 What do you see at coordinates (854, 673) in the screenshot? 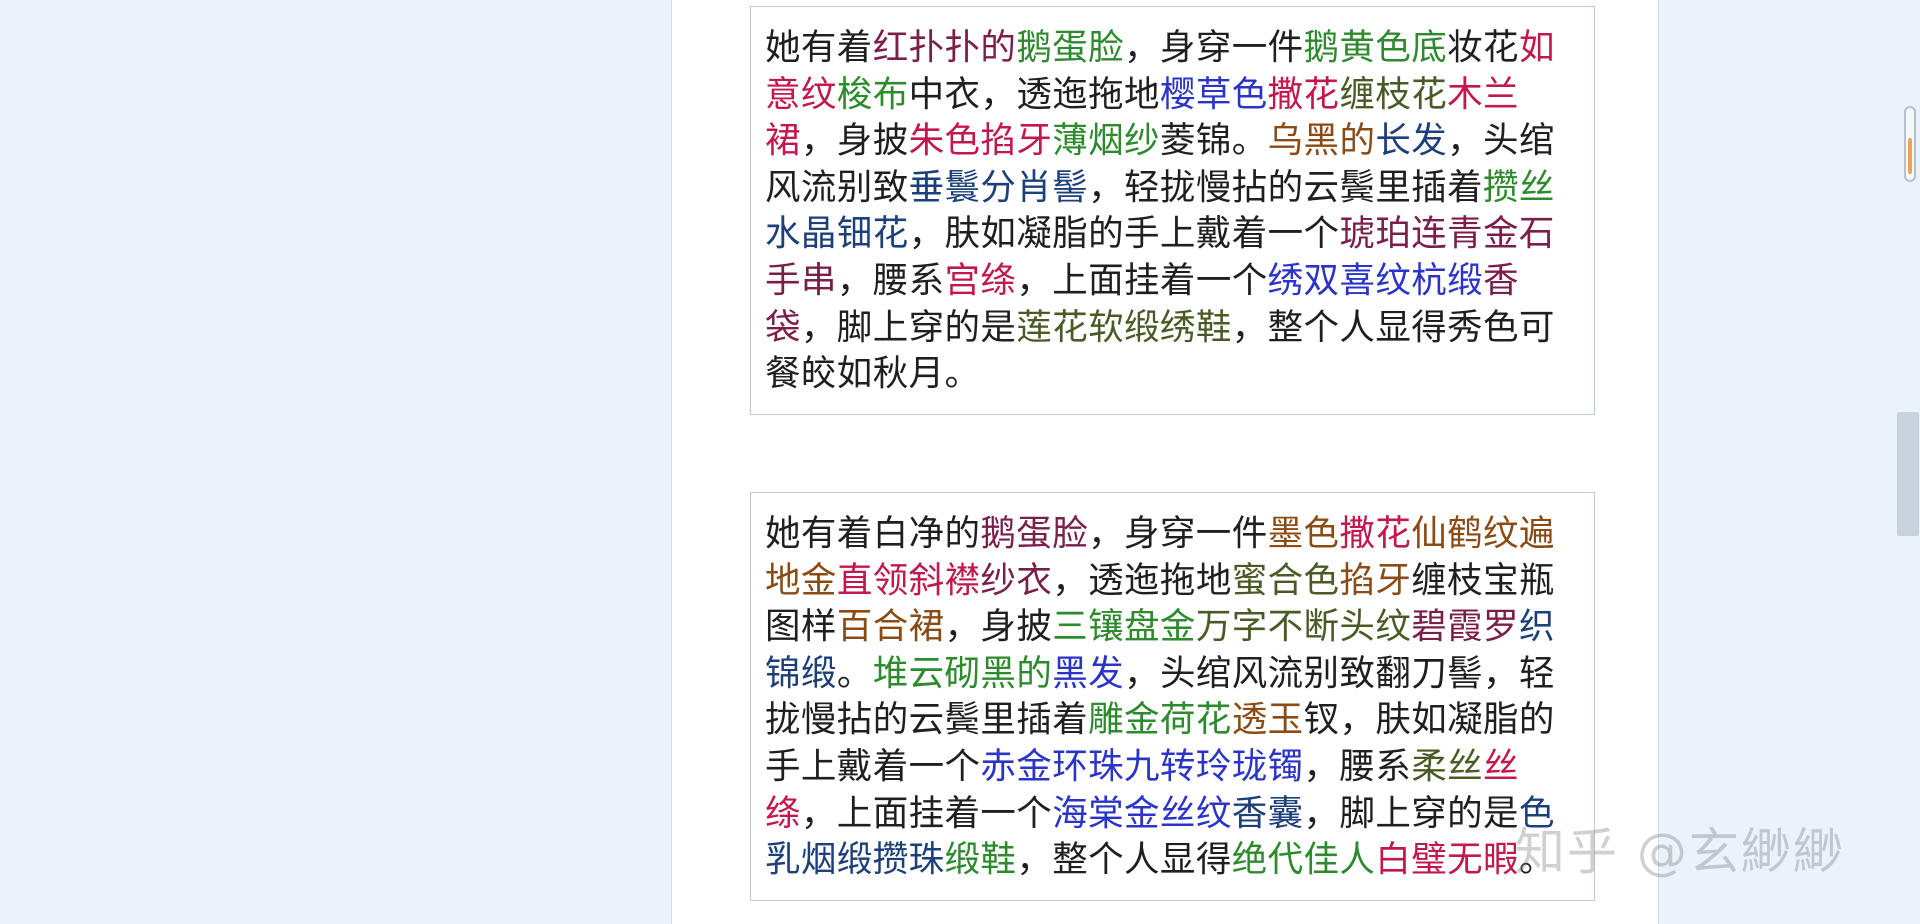
I see `text-segment: 。` at bounding box center [854, 673].